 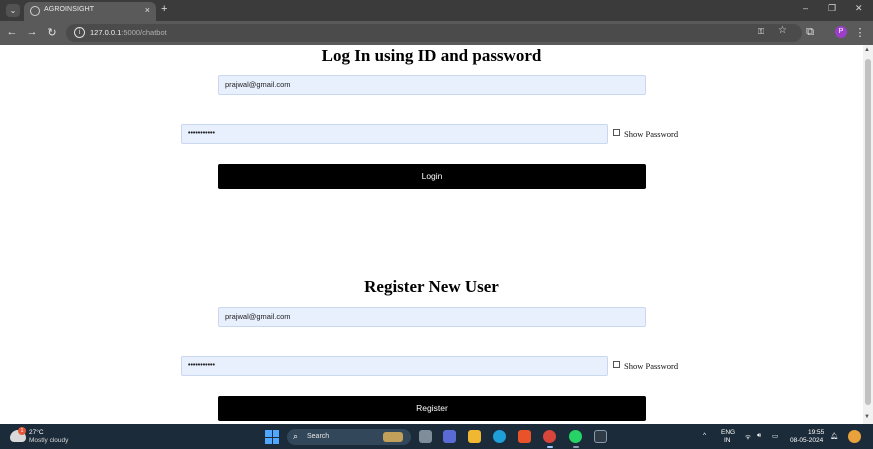 I want to click on whatsapp-open-indicator, so click(x=576, y=447).